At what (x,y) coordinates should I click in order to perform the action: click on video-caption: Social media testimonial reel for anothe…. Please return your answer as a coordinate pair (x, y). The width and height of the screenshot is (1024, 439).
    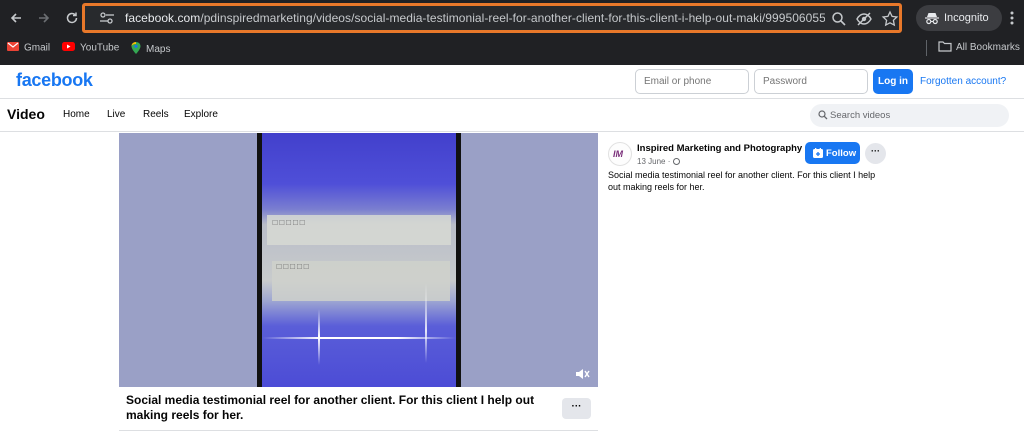
    Looking at the image, I should click on (330, 407).